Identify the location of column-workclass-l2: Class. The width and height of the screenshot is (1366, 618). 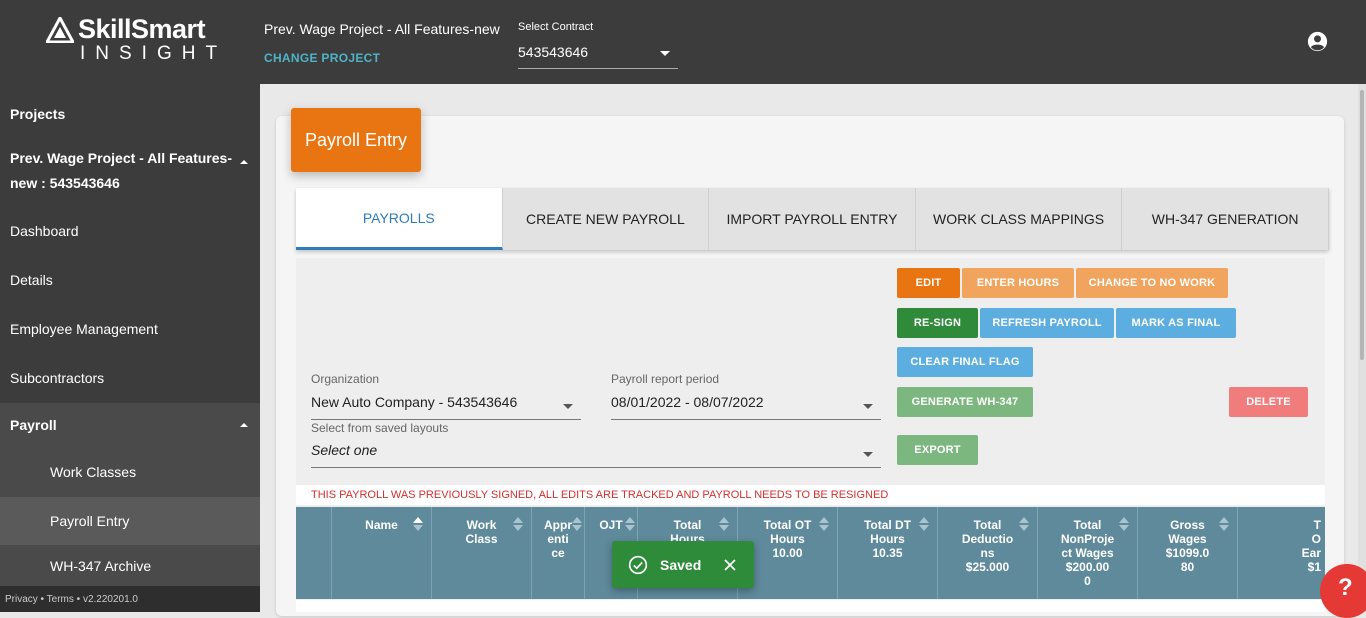
(481, 539).